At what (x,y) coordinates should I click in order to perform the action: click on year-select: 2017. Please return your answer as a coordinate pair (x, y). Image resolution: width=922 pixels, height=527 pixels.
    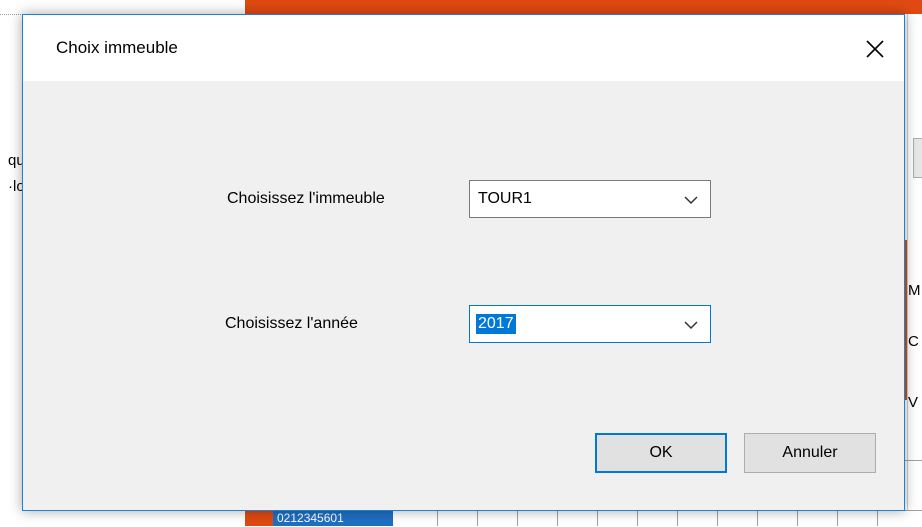
    Looking at the image, I should click on (590, 324).